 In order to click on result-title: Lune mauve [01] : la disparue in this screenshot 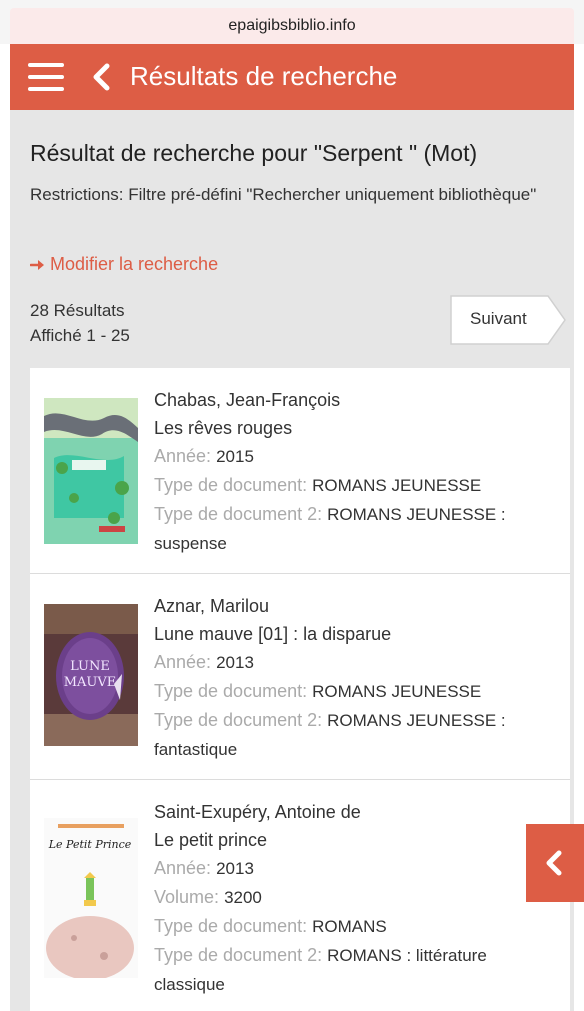, I will do `click(359, 634)`.